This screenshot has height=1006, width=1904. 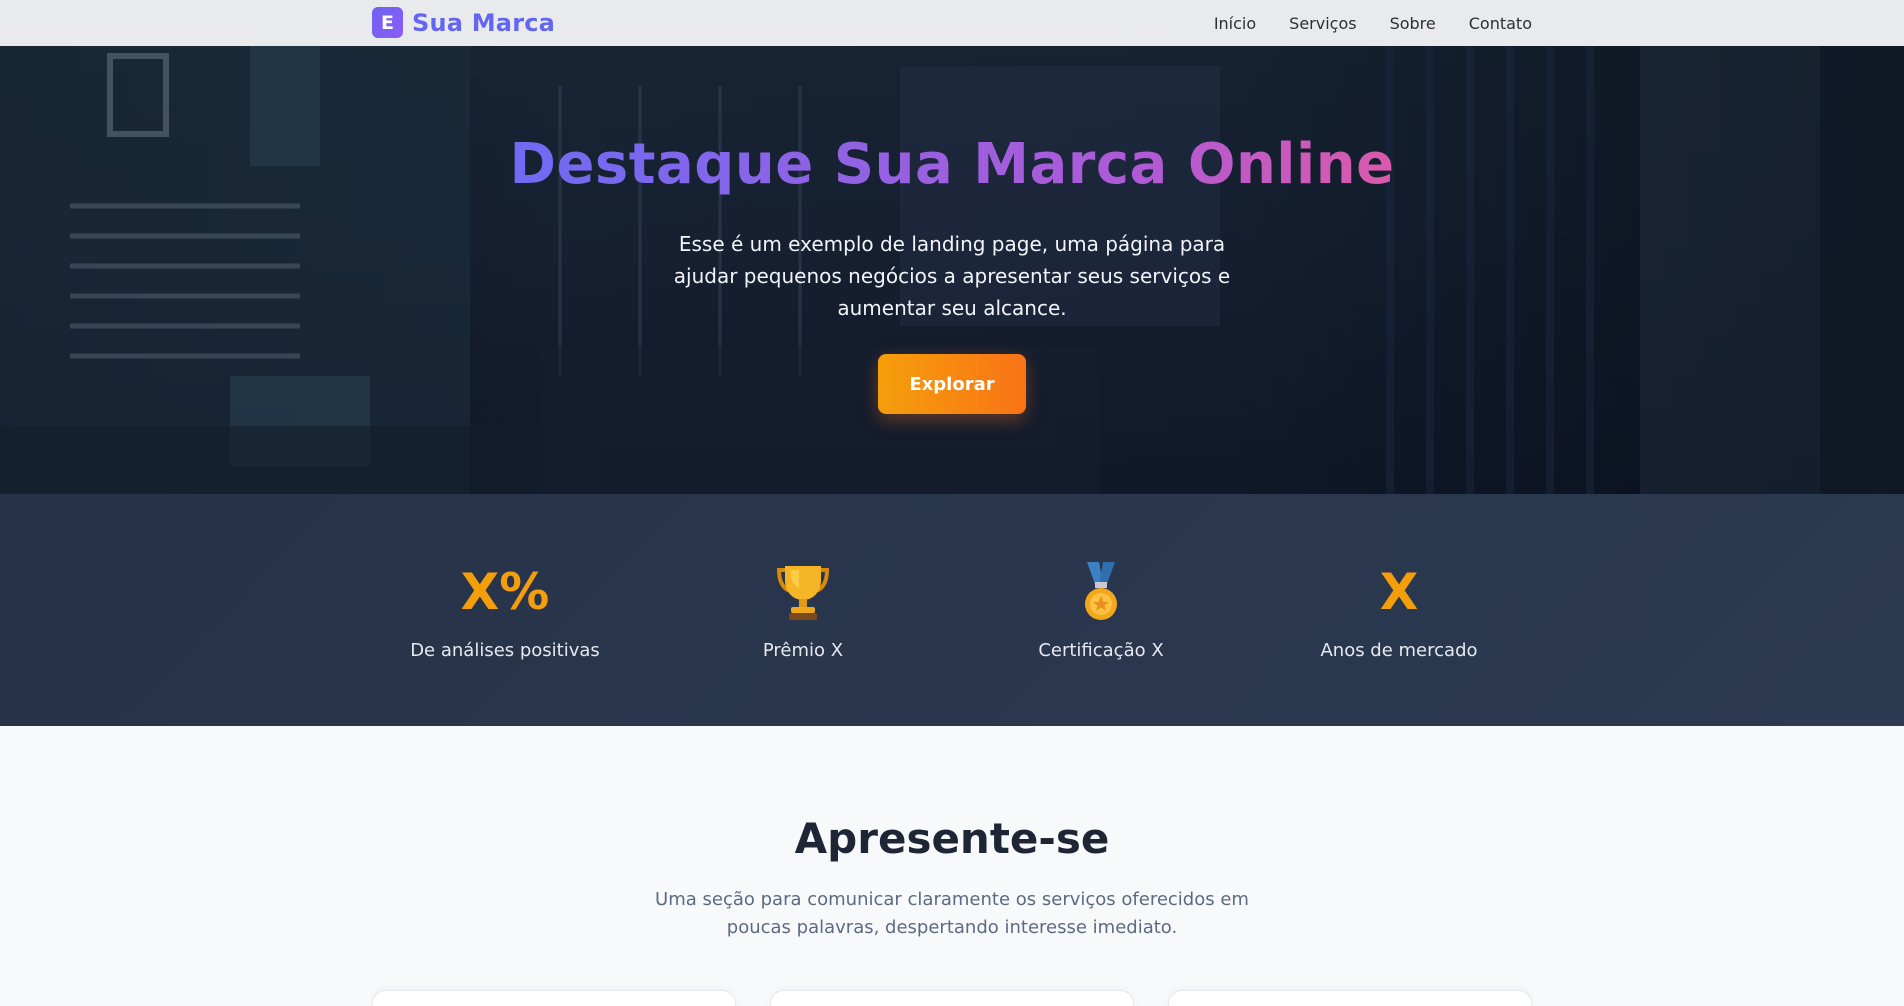 What do you see at coordinates (1500, 23) in the screenshot?
I see `nav-link-contato: Contato` at bounding box center [1500, 23].